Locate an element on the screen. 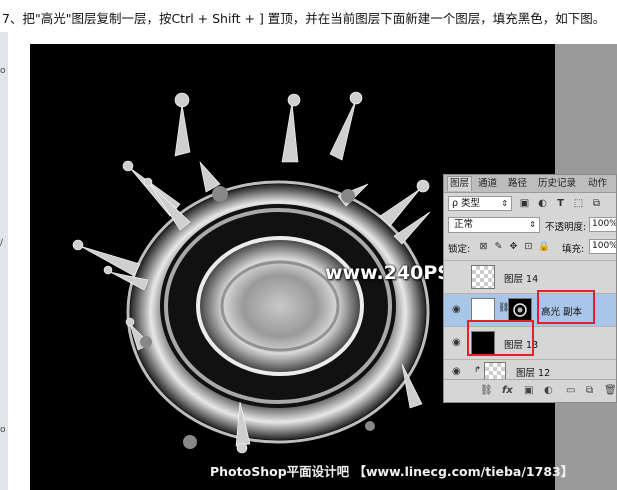 This screenshot has width=617, height=490. panel-bottom-bar: ⛓ fx ▣ ◐ ▭ ⧉ 🗑 is located at coordinates (530, 390).